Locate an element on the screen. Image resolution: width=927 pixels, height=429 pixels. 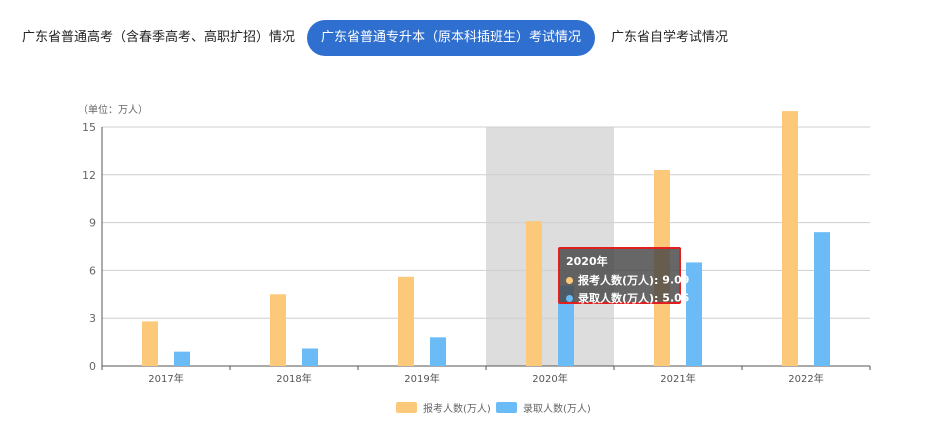
legend-item-admitted: 录取人数(万人) is located at coordinates (543, 406).